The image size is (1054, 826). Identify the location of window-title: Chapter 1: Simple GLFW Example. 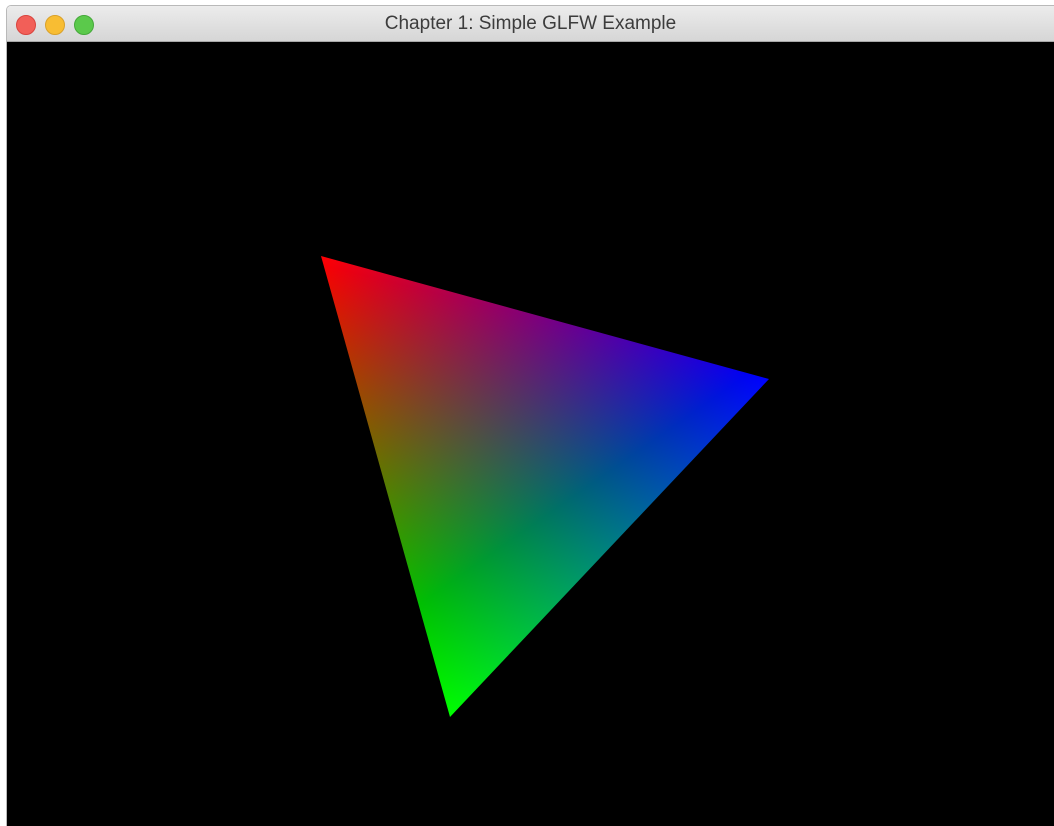
(530, 23).